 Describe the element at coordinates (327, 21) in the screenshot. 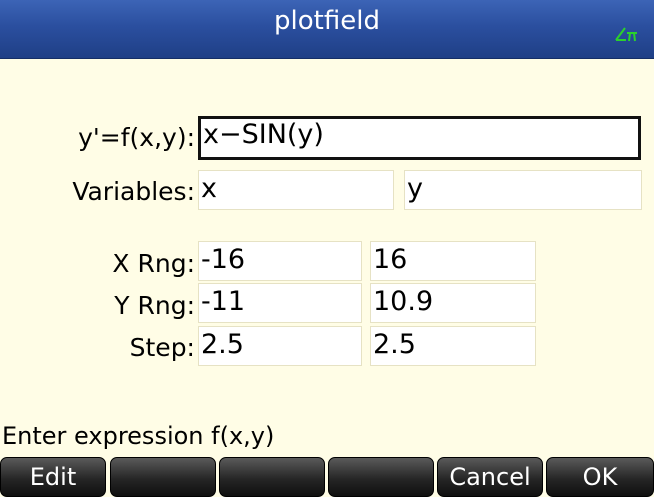

I see `page-title: plotfield` at that location.